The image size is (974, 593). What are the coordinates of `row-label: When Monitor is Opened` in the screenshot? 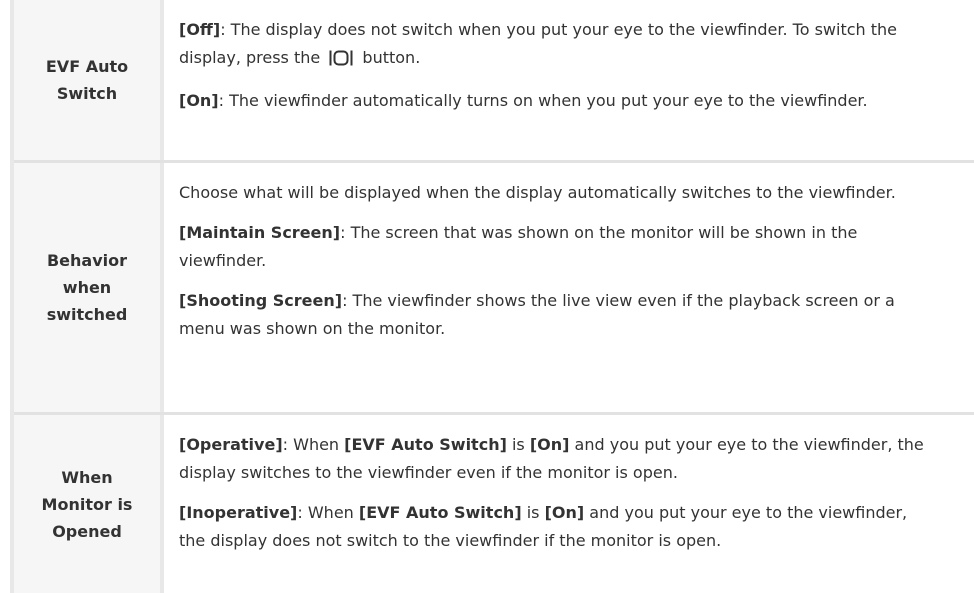 It's located at (87, 504).